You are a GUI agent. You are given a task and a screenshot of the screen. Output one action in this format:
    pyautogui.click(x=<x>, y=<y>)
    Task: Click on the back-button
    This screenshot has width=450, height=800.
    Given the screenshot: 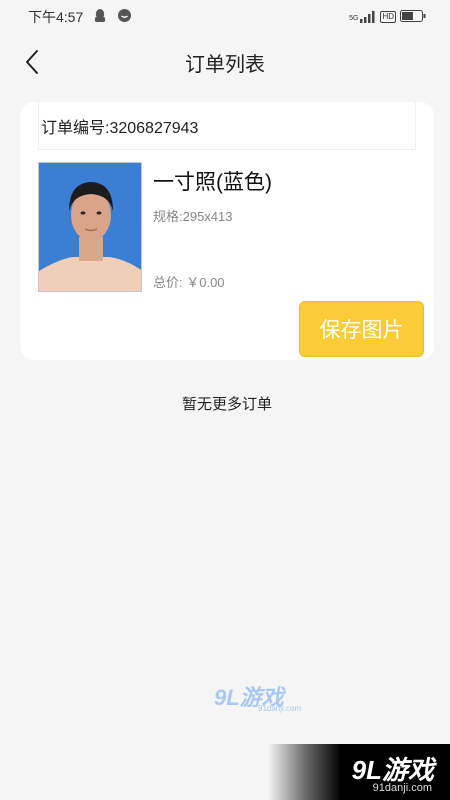 What is the action you would take?
    pyautogui.click(x=32, y=62)
    